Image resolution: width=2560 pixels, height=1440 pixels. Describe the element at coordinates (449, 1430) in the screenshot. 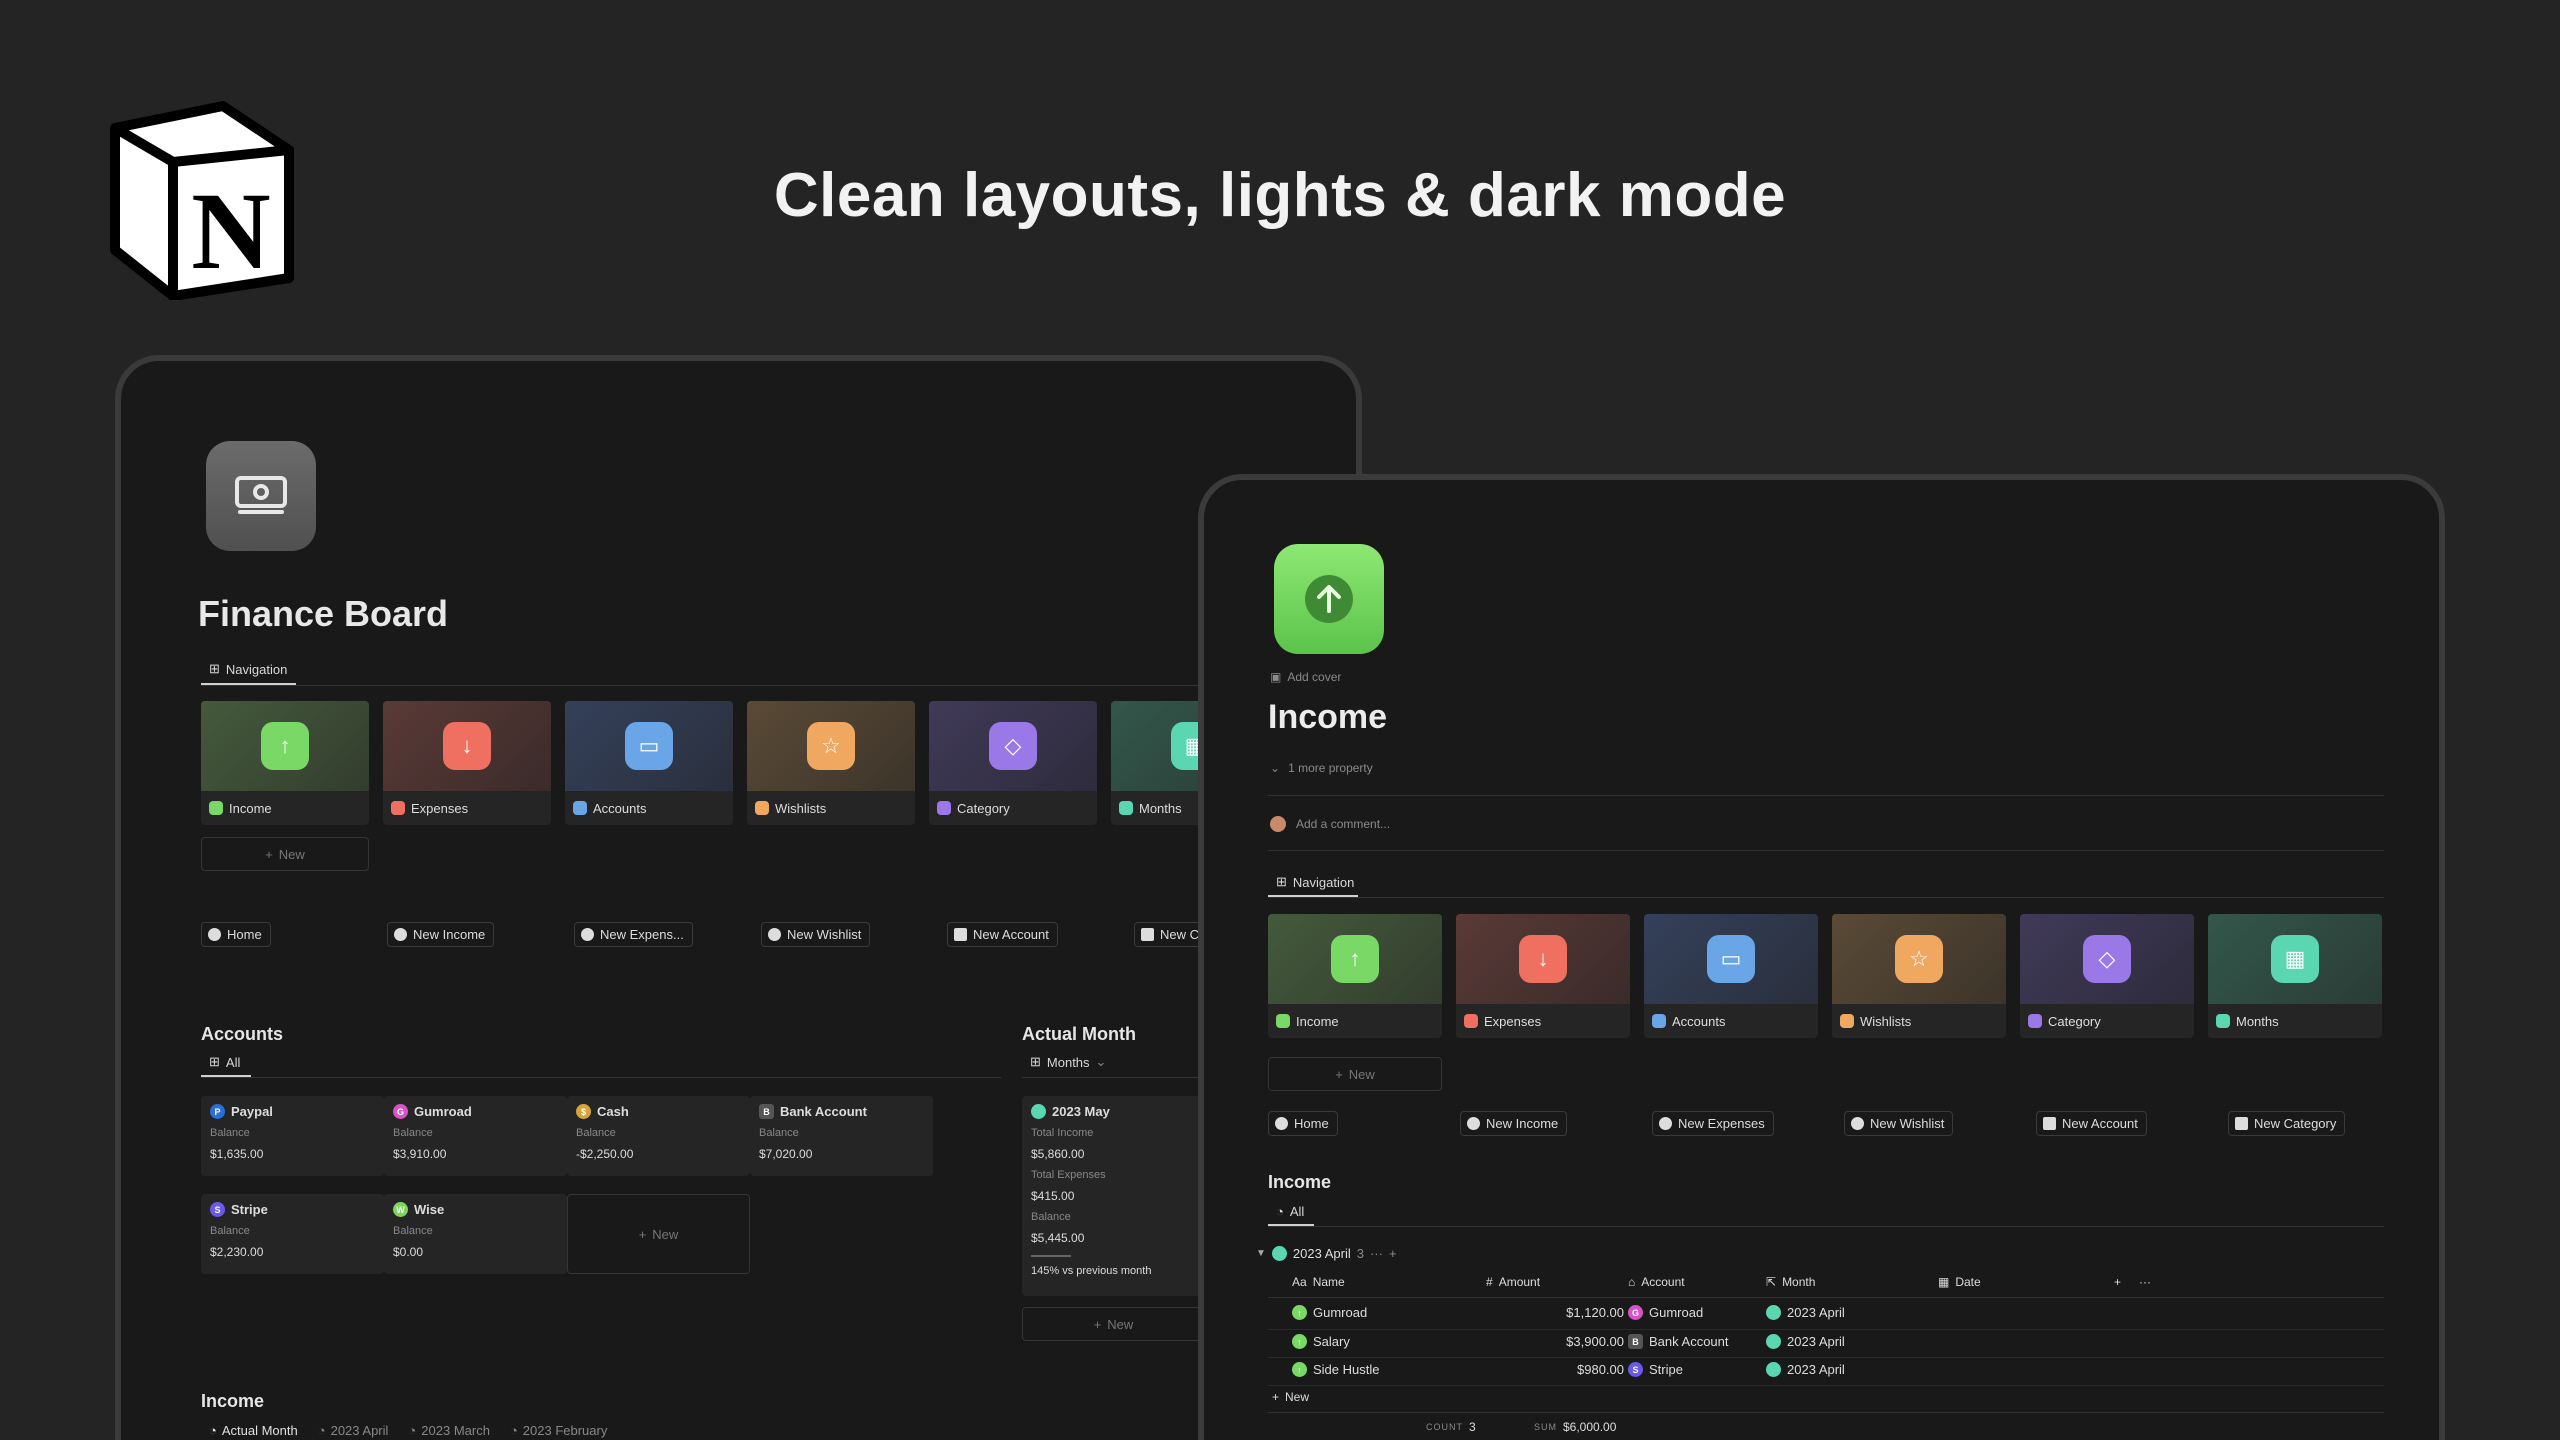

I see `tab-2023-march: ◔ 2023 March` at that location.